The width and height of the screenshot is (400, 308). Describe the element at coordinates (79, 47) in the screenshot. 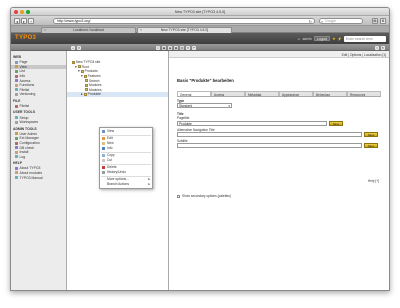

I see `filter-icon: ▾` at that location.